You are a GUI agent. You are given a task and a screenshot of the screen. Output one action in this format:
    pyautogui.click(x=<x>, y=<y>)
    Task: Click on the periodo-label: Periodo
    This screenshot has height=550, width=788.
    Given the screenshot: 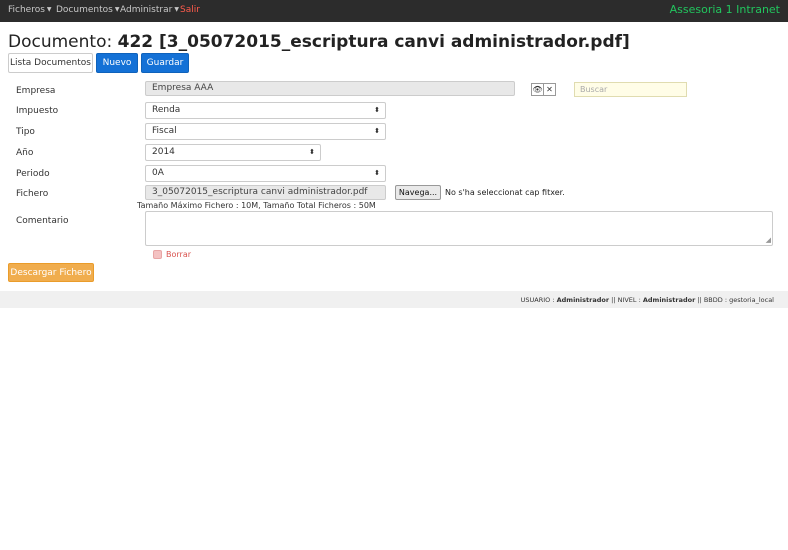 What is the action you would take?
    pyautogui.click(x=33, y=174)
    